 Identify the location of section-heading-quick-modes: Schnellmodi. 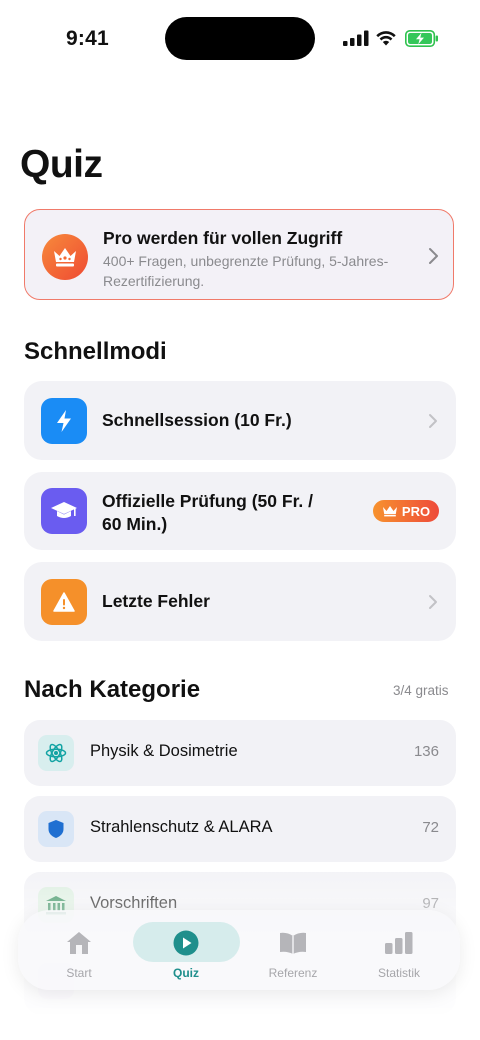
(95, 351).